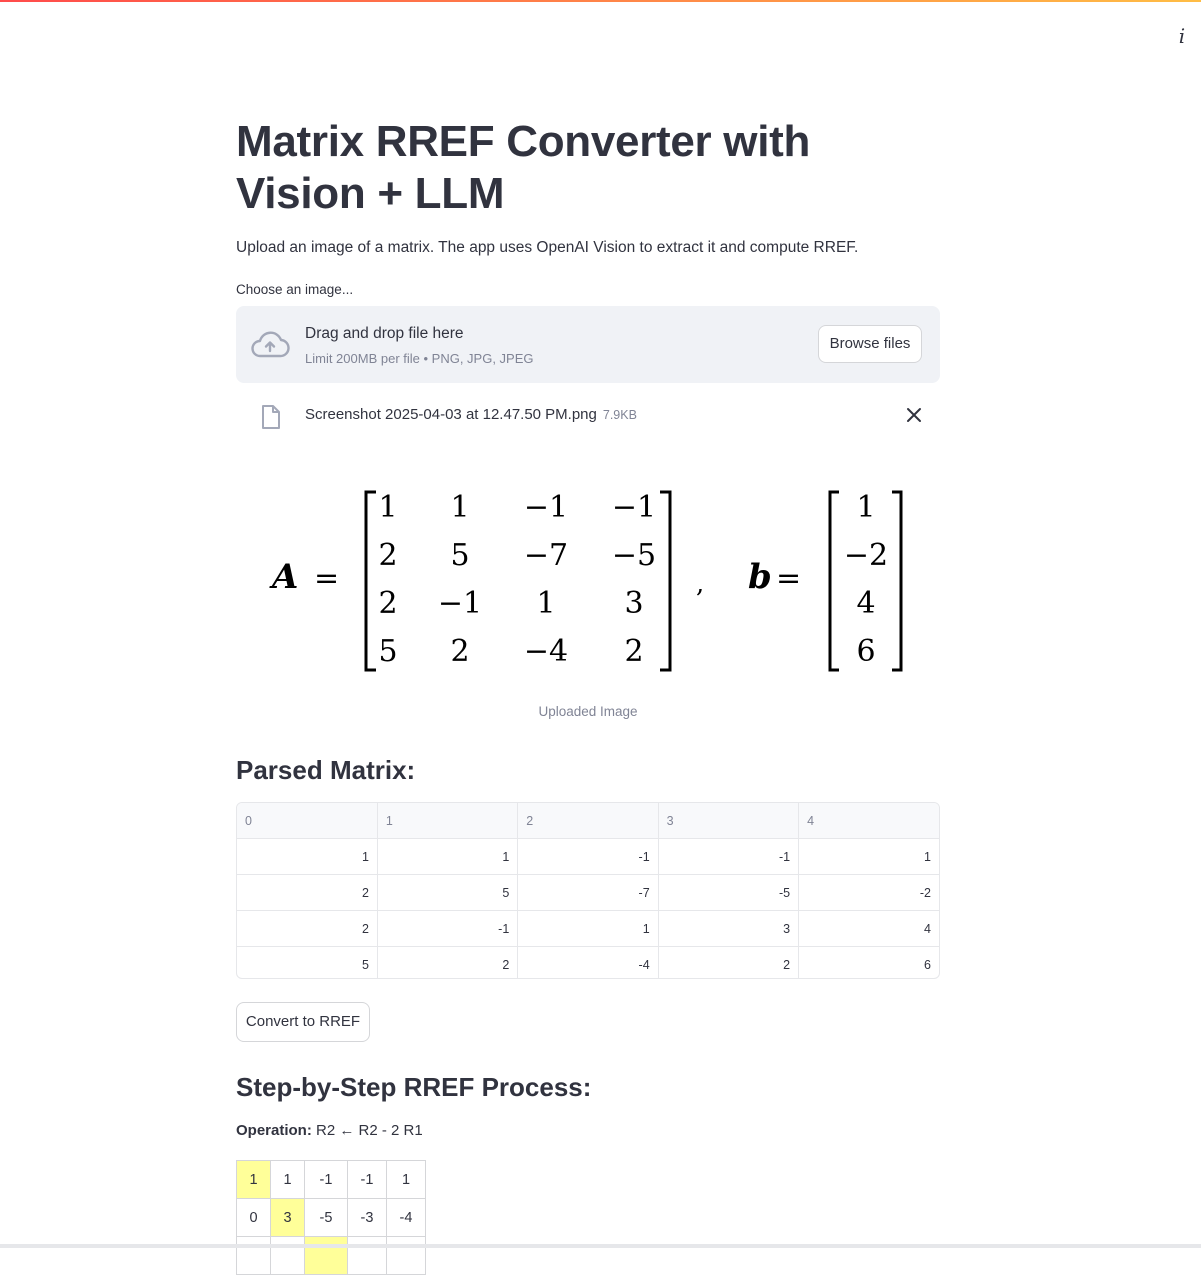 The height and width of the screenshot is (1275, 1201). What do you see at coordinates (517, 579) in the screenshot?
I see `matrix-A: 1 1 −1 −1 2 5 −7 −5 2 −1 1 3 5 2 −4 2` at bounding box center [517, 579].